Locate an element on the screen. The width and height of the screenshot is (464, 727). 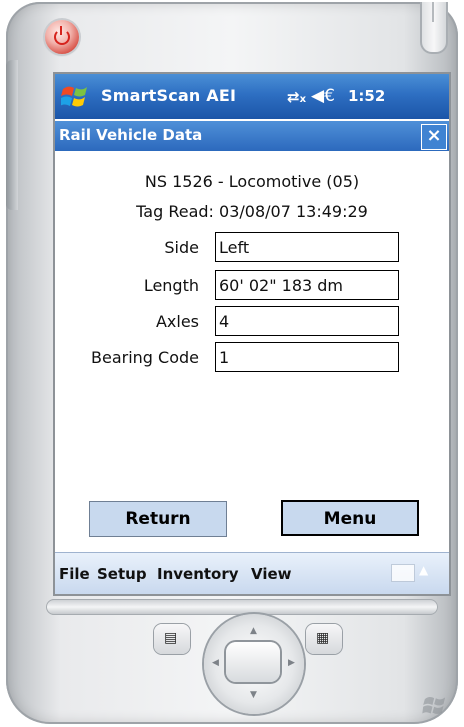
vehicle-header: NS 1526 - Locomotive (05) is located at coordinates (252, 181).